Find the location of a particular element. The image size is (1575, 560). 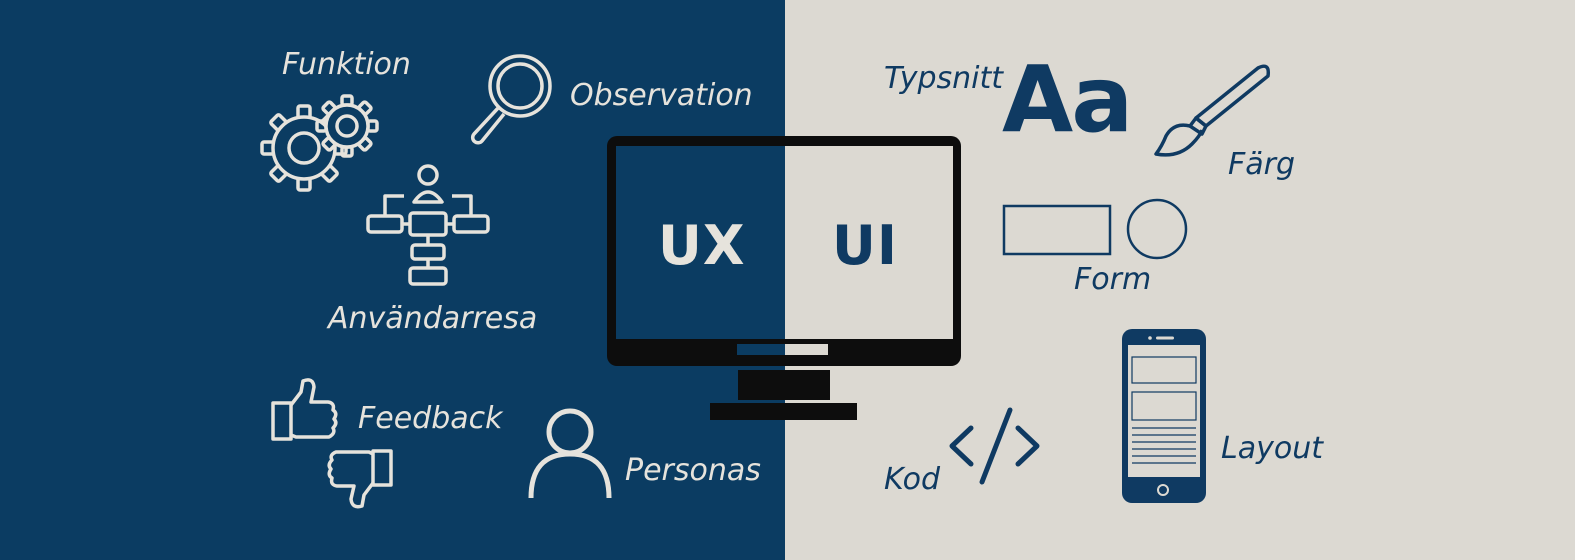

label-feedback: Feedback is located at coordinates (430, 418).